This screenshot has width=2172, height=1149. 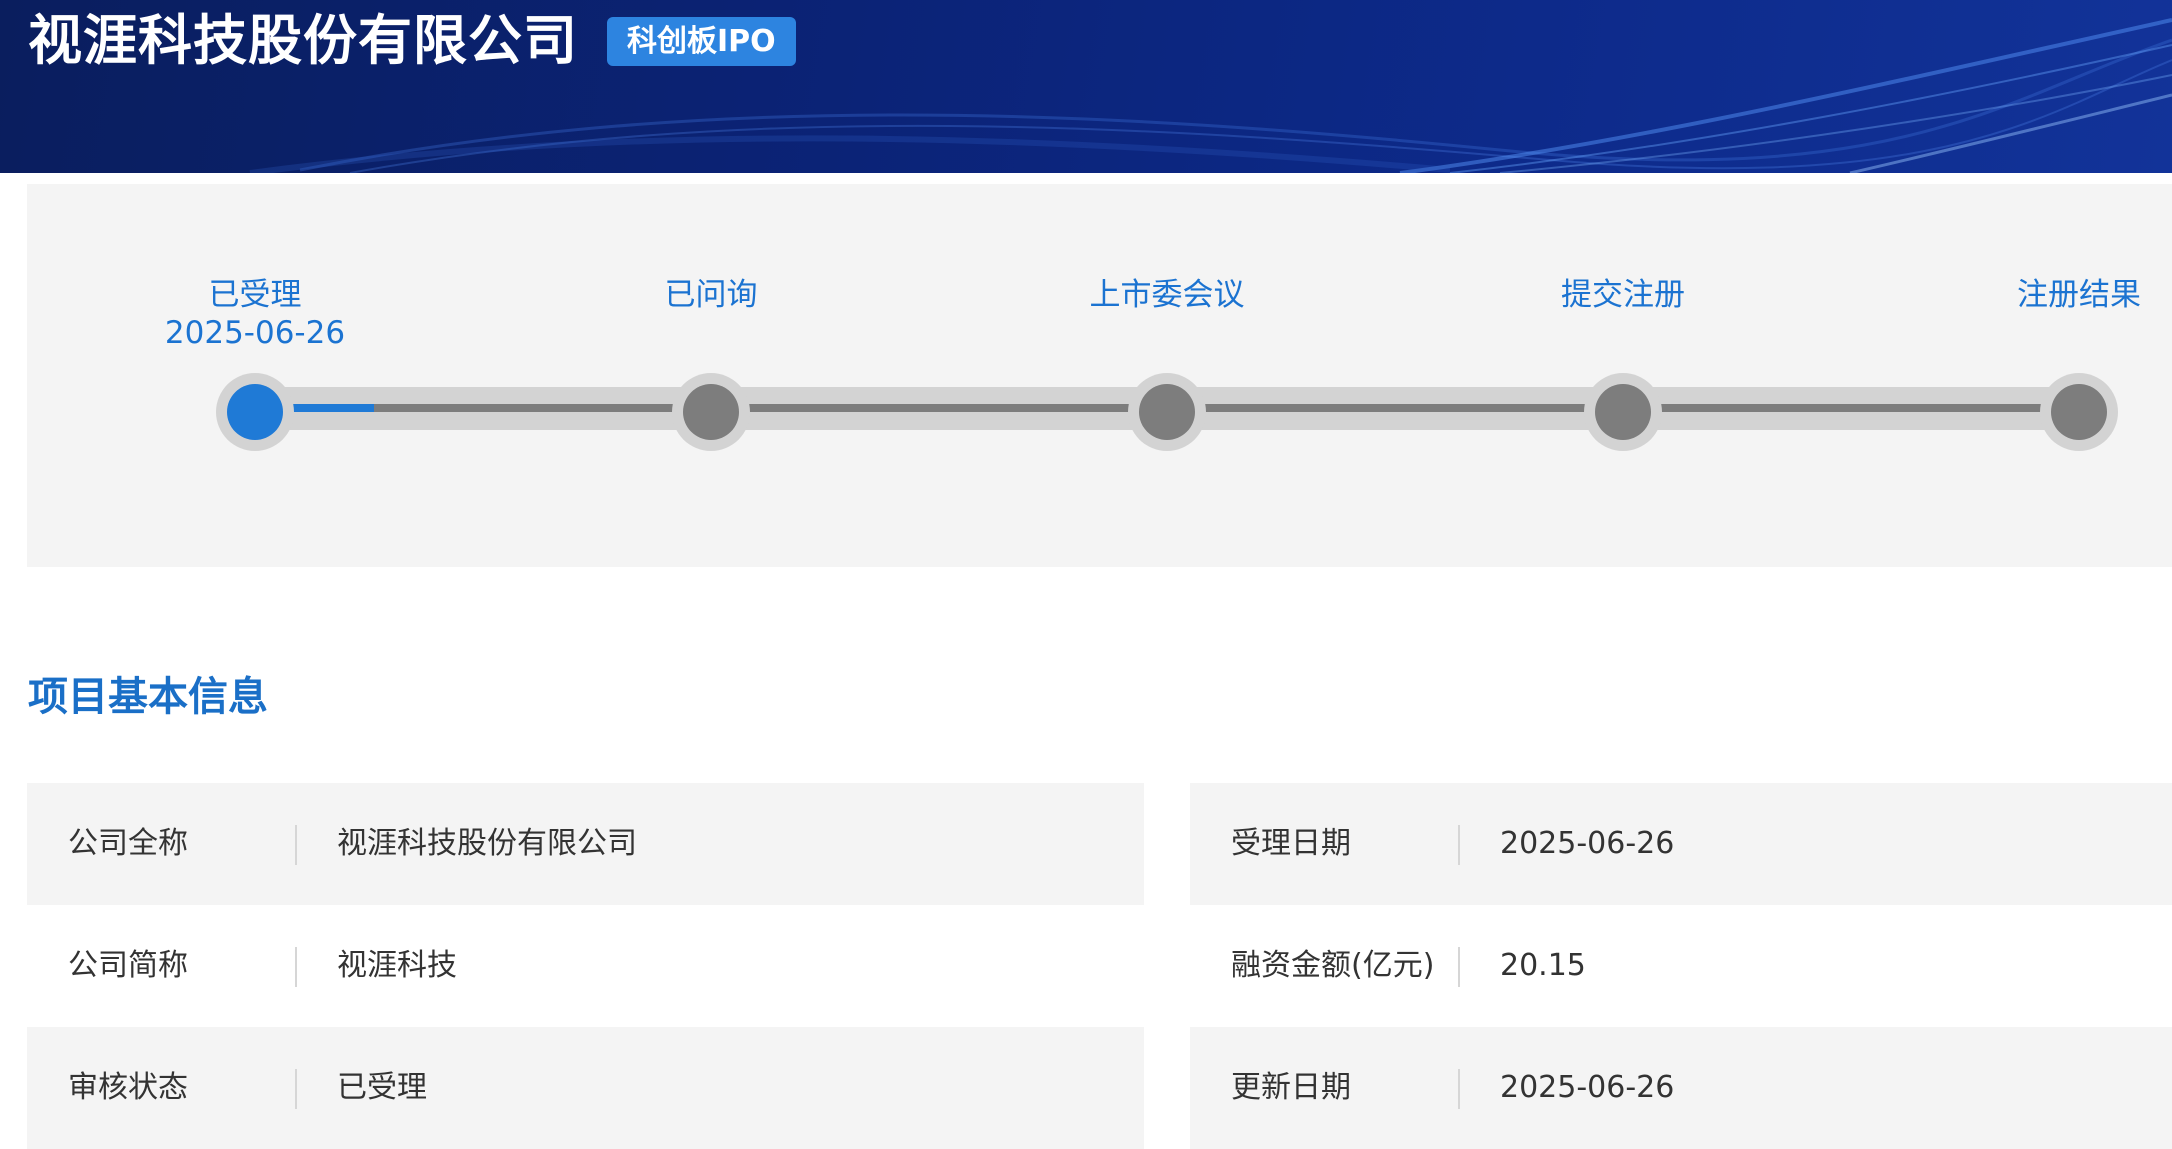 I want to click on section-title-basic-info: 项目基本信息, so click(x=148, y=697).